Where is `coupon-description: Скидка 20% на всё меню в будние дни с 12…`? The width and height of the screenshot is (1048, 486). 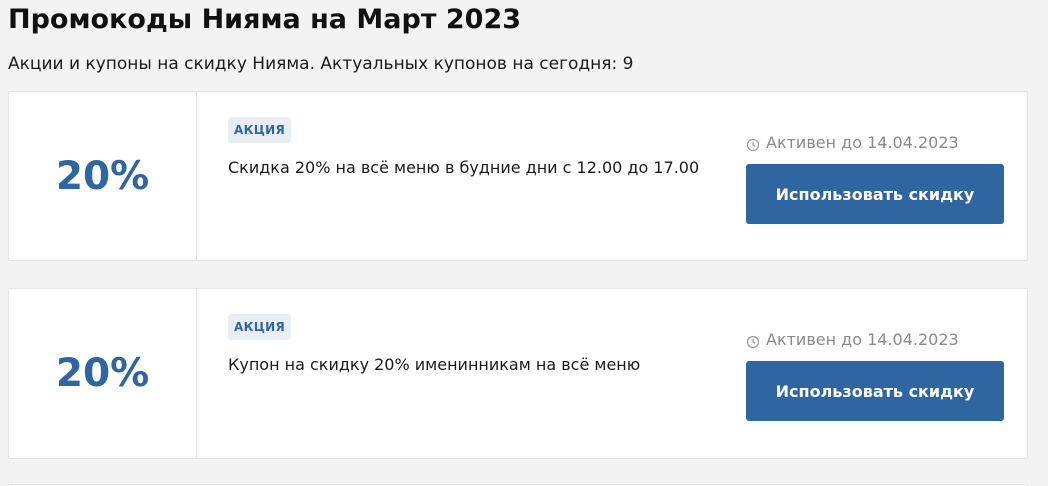
coupon-description: Скидка 20% на всё меню в будние дни с 12… is located at coordinates (464, 167).